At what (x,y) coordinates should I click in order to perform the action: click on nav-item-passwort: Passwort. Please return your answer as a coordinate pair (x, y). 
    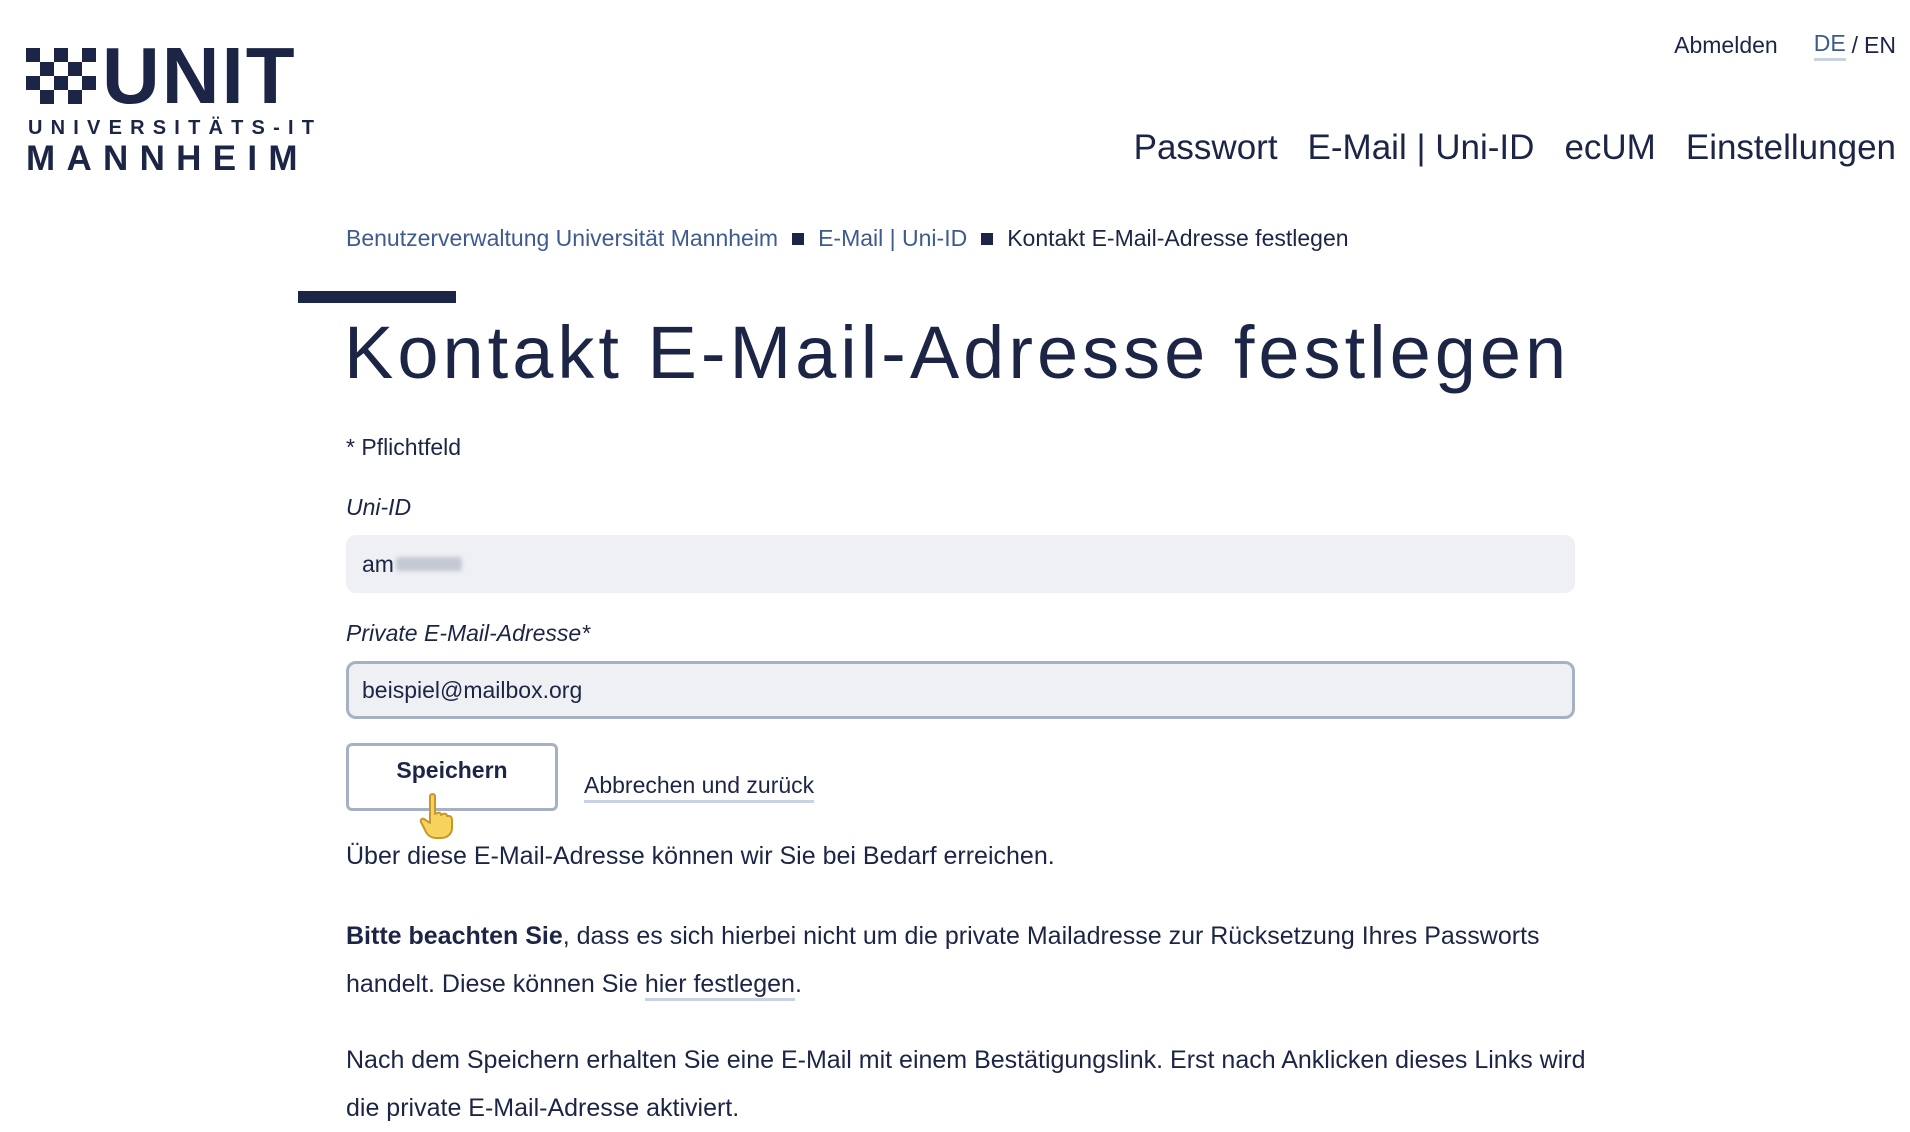
    Looking at the image, I should click on (1206, 148).